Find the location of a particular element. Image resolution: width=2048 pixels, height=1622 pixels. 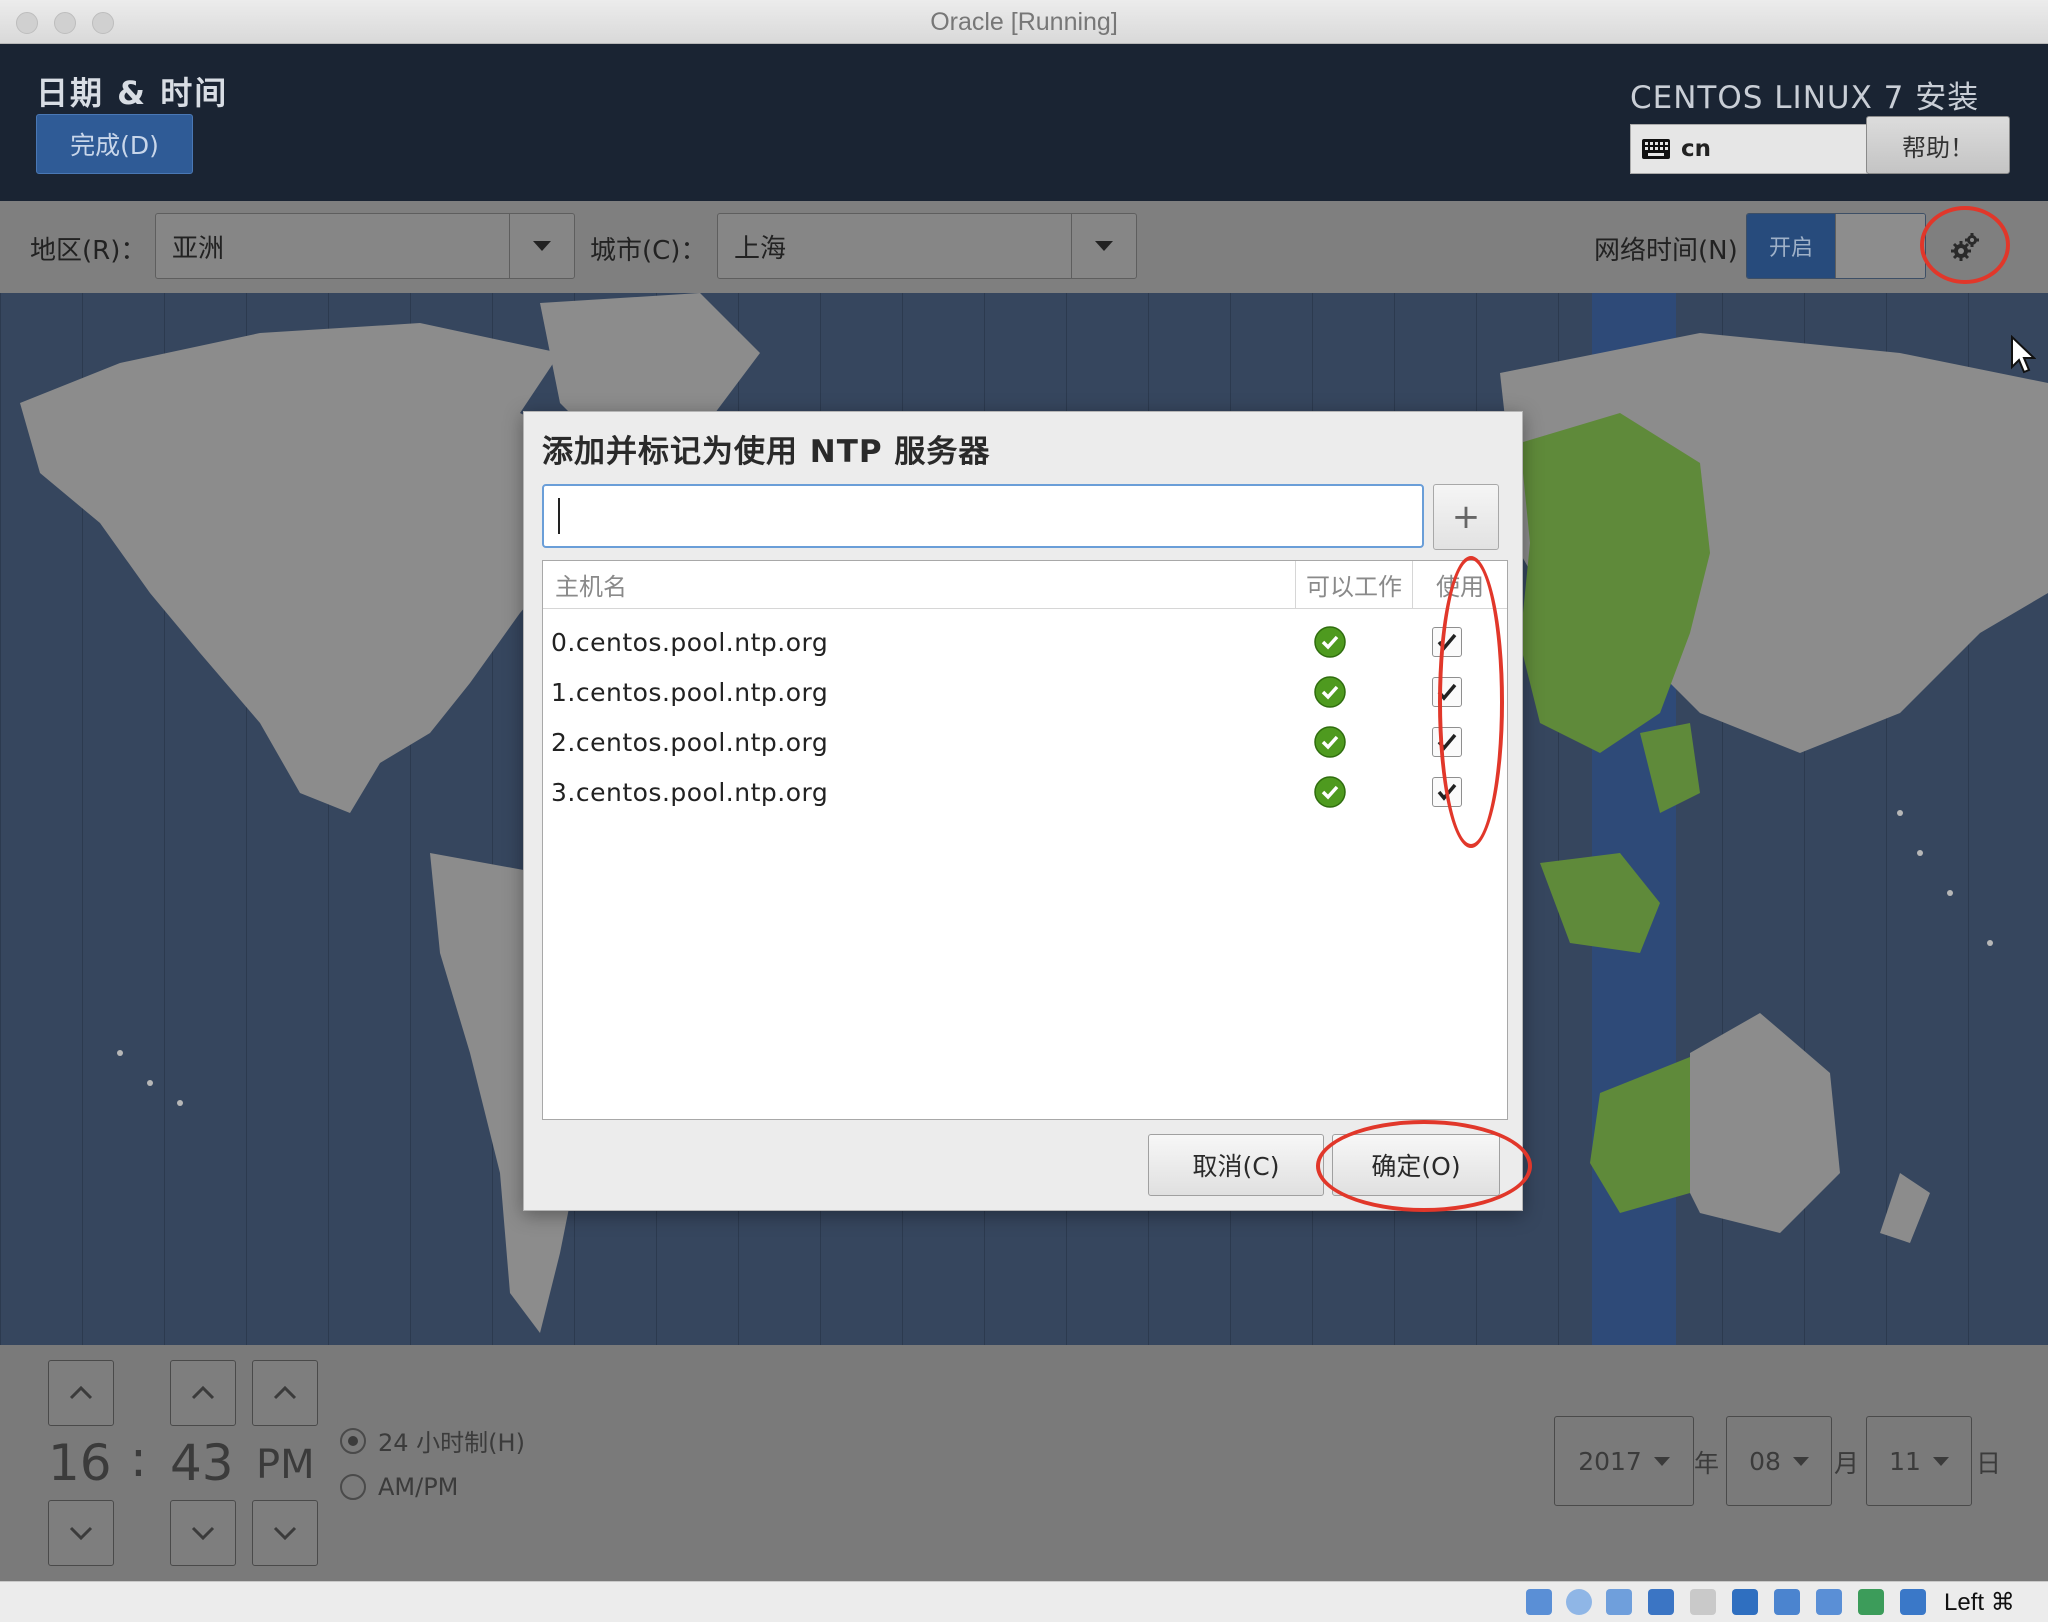

keyboard-layout-label: cn is located at coordinates (1696, 149).